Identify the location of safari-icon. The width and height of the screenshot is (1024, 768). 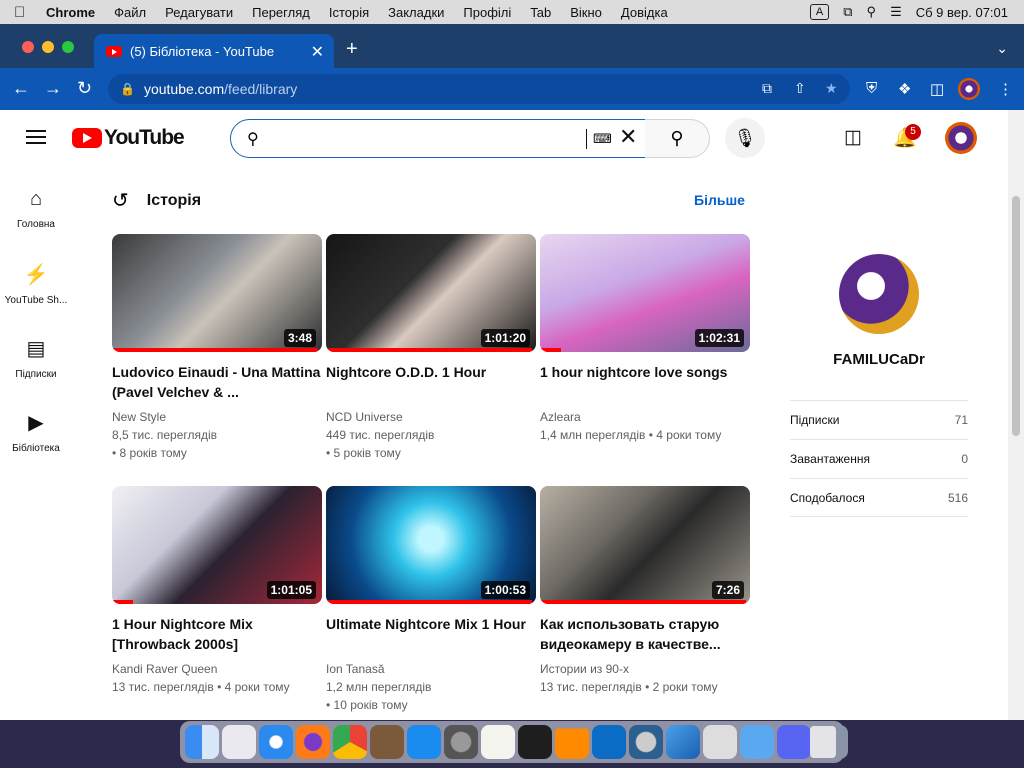
(276, 742).